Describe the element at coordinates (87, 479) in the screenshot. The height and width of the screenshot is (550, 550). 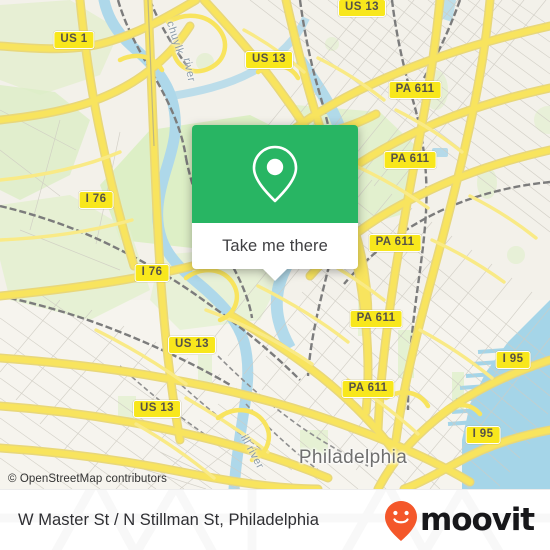
I see `map-attribution: © OpenStreetMap contributors` at that location.